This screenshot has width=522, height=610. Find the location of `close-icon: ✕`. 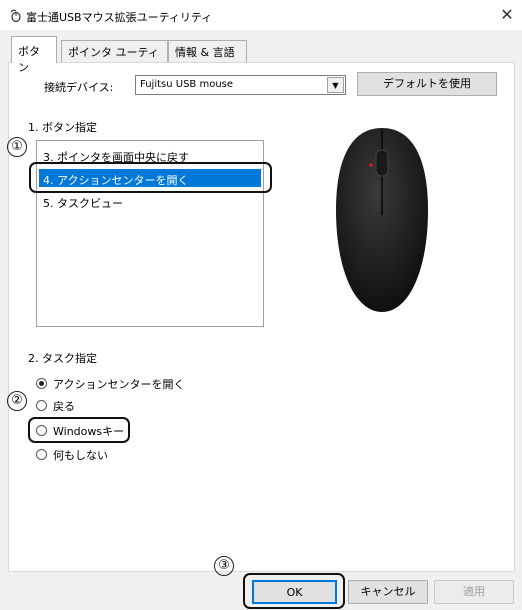

close-icon: ✕ is located at coordinates (507, 15).